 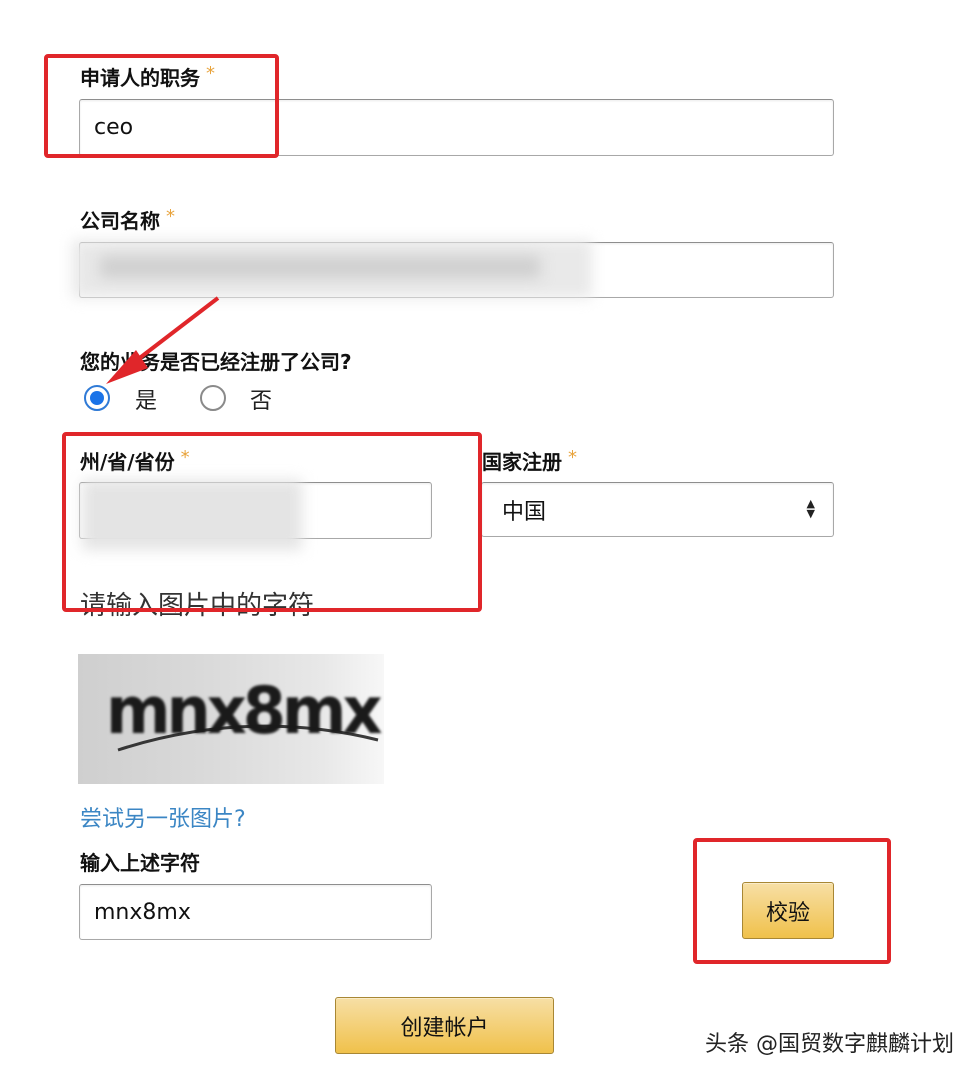 What do you see at coordinates (261, 399) in the screenshot?
I see `radio-no-label: 否` at bounding box center [261, 399].